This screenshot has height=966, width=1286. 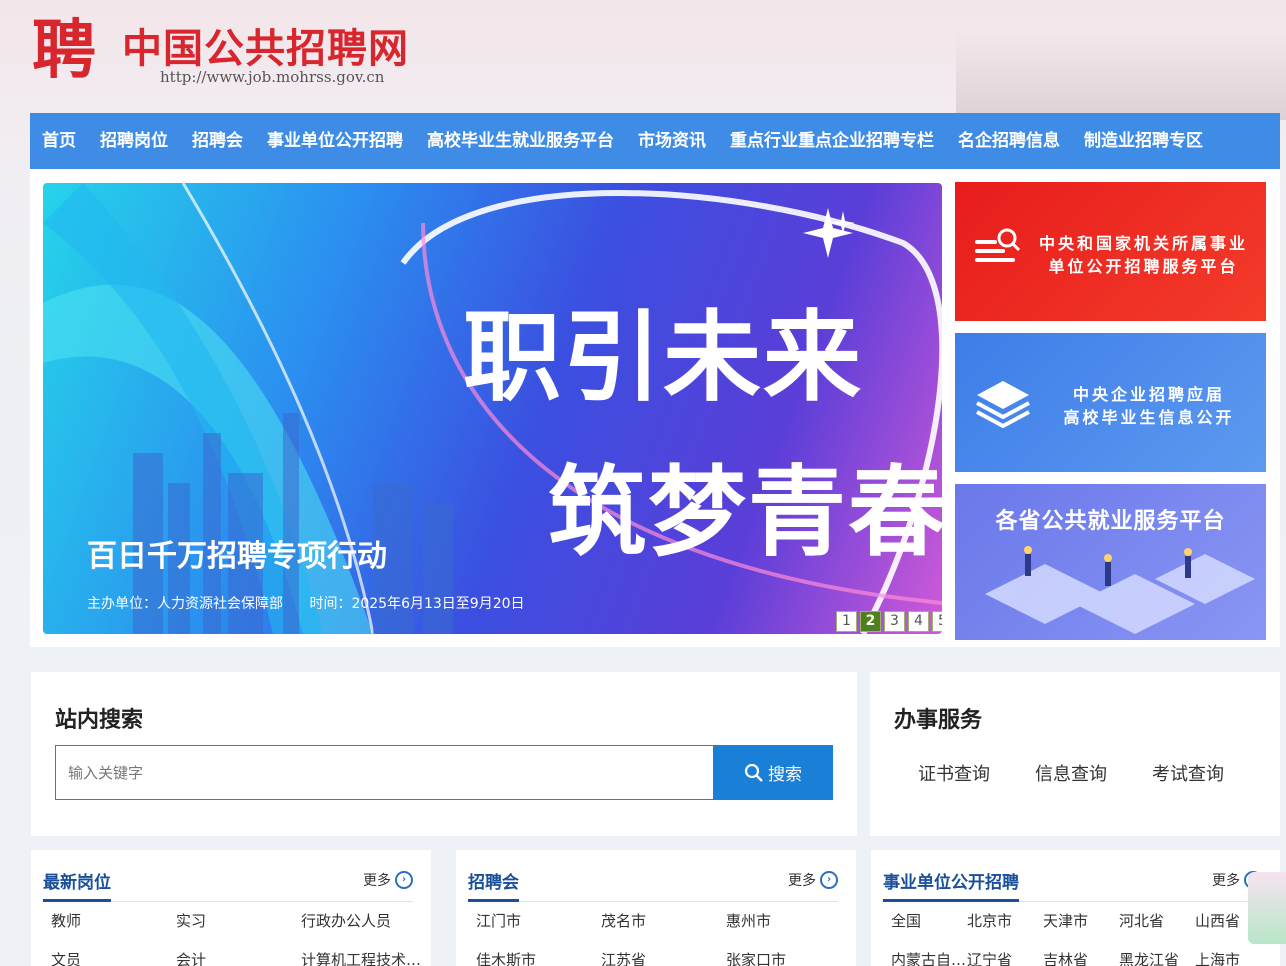 I want to click on banner-slogan-line2: 筑梦青春, so click(x=745, y=513).